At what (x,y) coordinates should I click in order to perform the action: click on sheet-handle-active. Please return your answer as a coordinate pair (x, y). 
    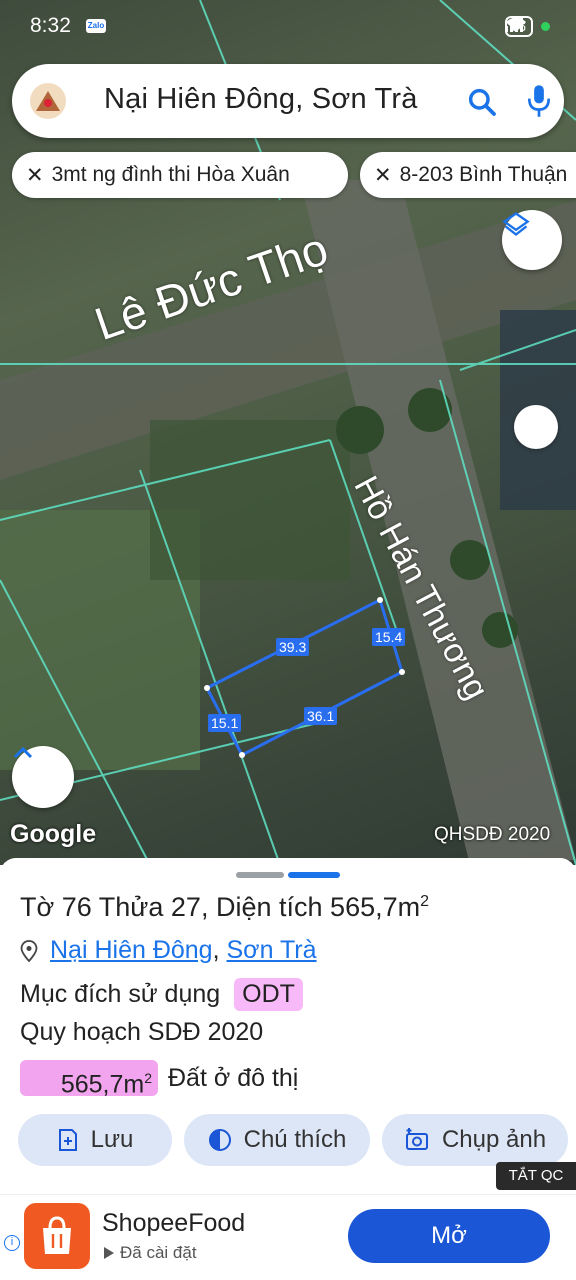
    Looking at the image, I should click on (314, 875).